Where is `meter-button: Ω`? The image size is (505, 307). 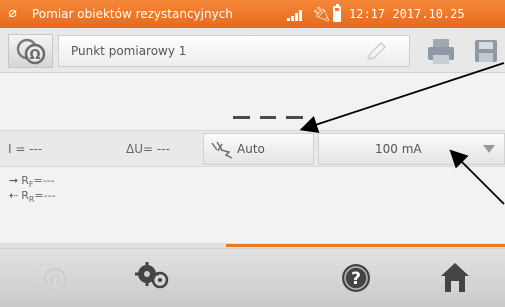
meter-button: Ω is located at coordinates (50, 278).